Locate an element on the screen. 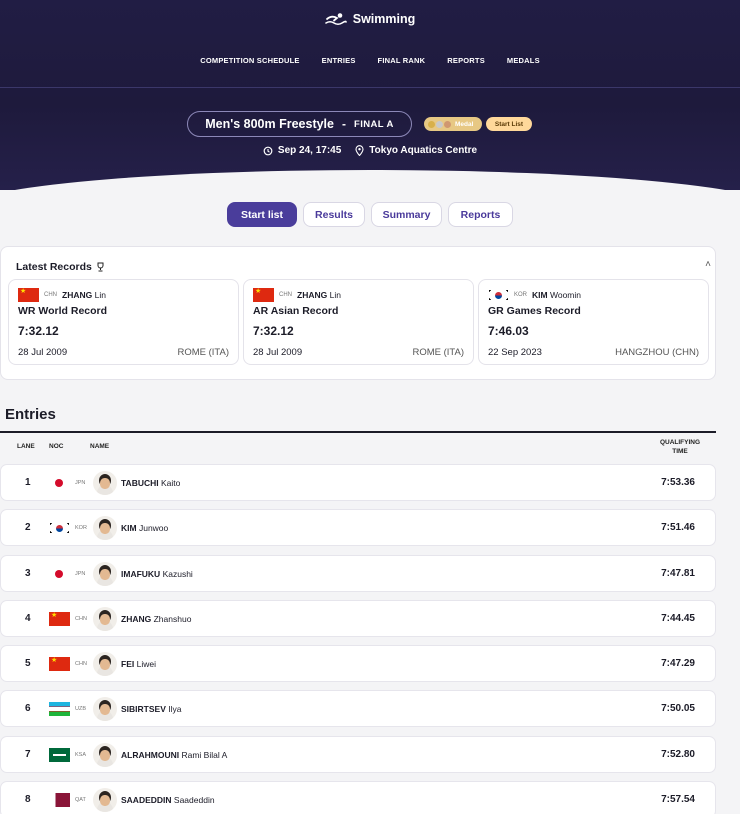  entries-title: Entries is located at coordinates (30, 414).